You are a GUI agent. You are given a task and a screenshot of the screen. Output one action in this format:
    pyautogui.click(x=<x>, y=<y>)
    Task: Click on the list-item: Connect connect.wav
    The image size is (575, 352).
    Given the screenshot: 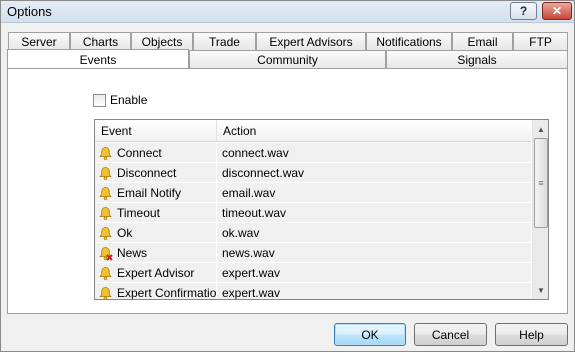 What is the action you would take?
    pyautogui.click(x=313, y=153)
    